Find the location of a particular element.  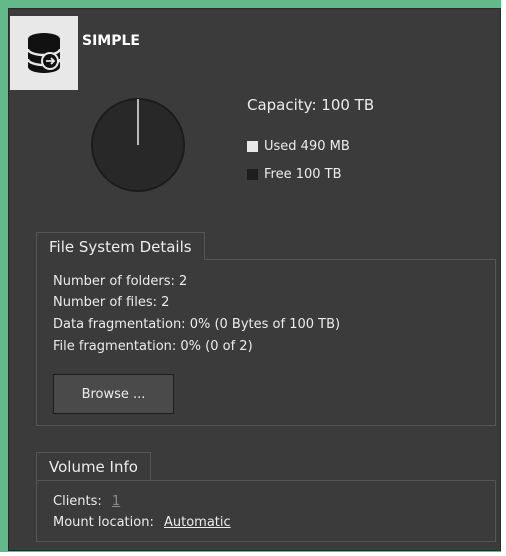

legend-free: Free 100 TB is located at coordinates (294, 174).